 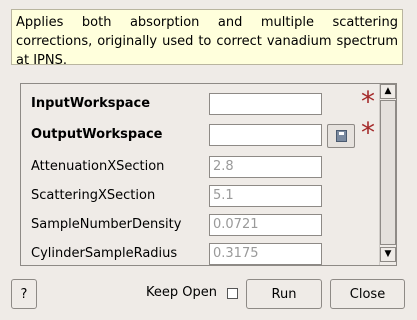 What do you see at coordinates (265, 225) in the screenshot?
I see `sample-number-density-field` at bounding box center [265, 225].